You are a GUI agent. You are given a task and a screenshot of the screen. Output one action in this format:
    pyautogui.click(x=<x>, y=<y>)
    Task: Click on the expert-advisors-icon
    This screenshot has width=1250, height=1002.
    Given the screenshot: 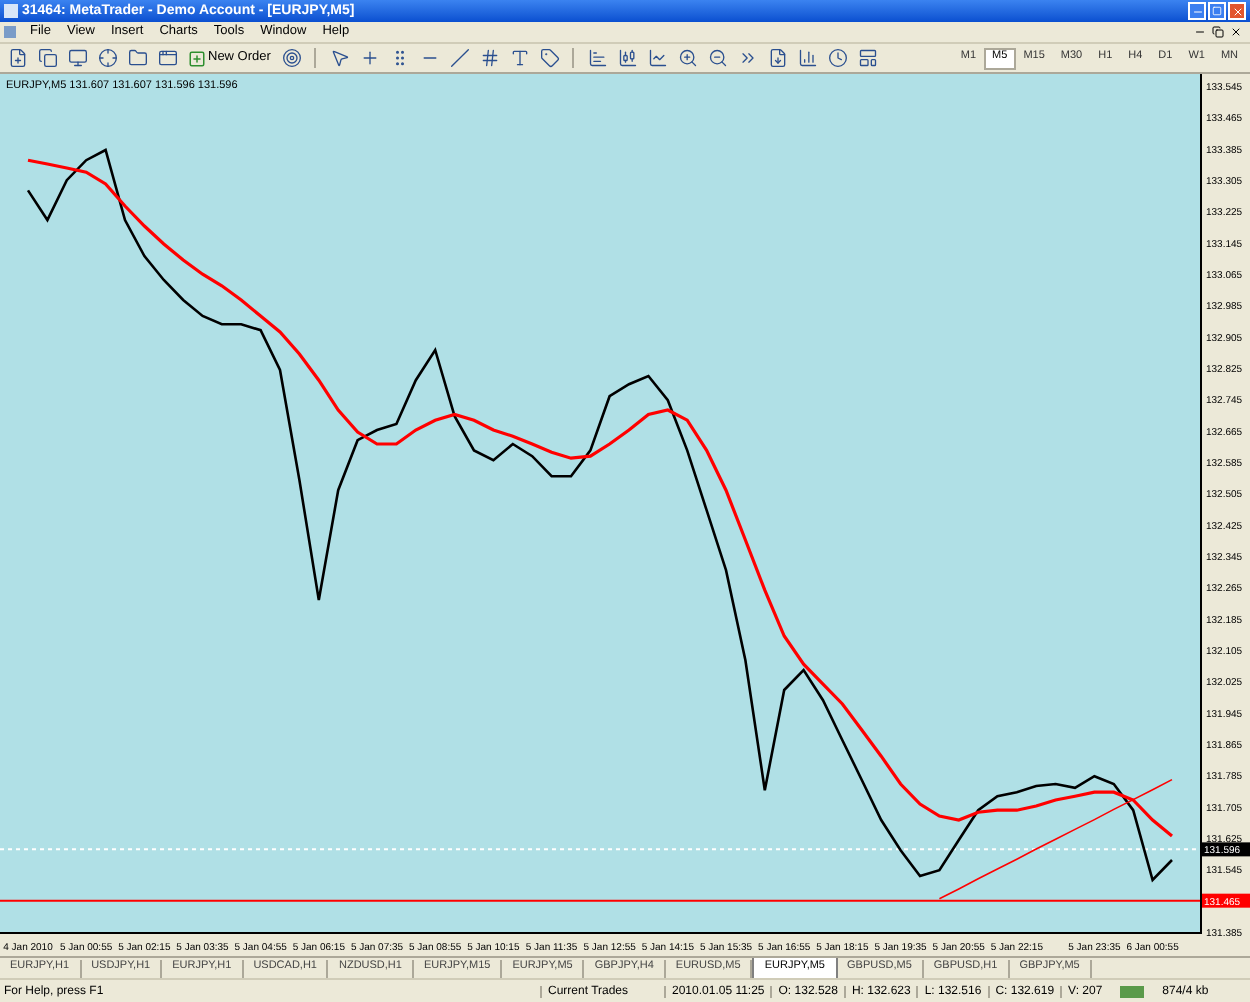 What is the action you would take?
    pyautogui.click(x=291, y=58)
    